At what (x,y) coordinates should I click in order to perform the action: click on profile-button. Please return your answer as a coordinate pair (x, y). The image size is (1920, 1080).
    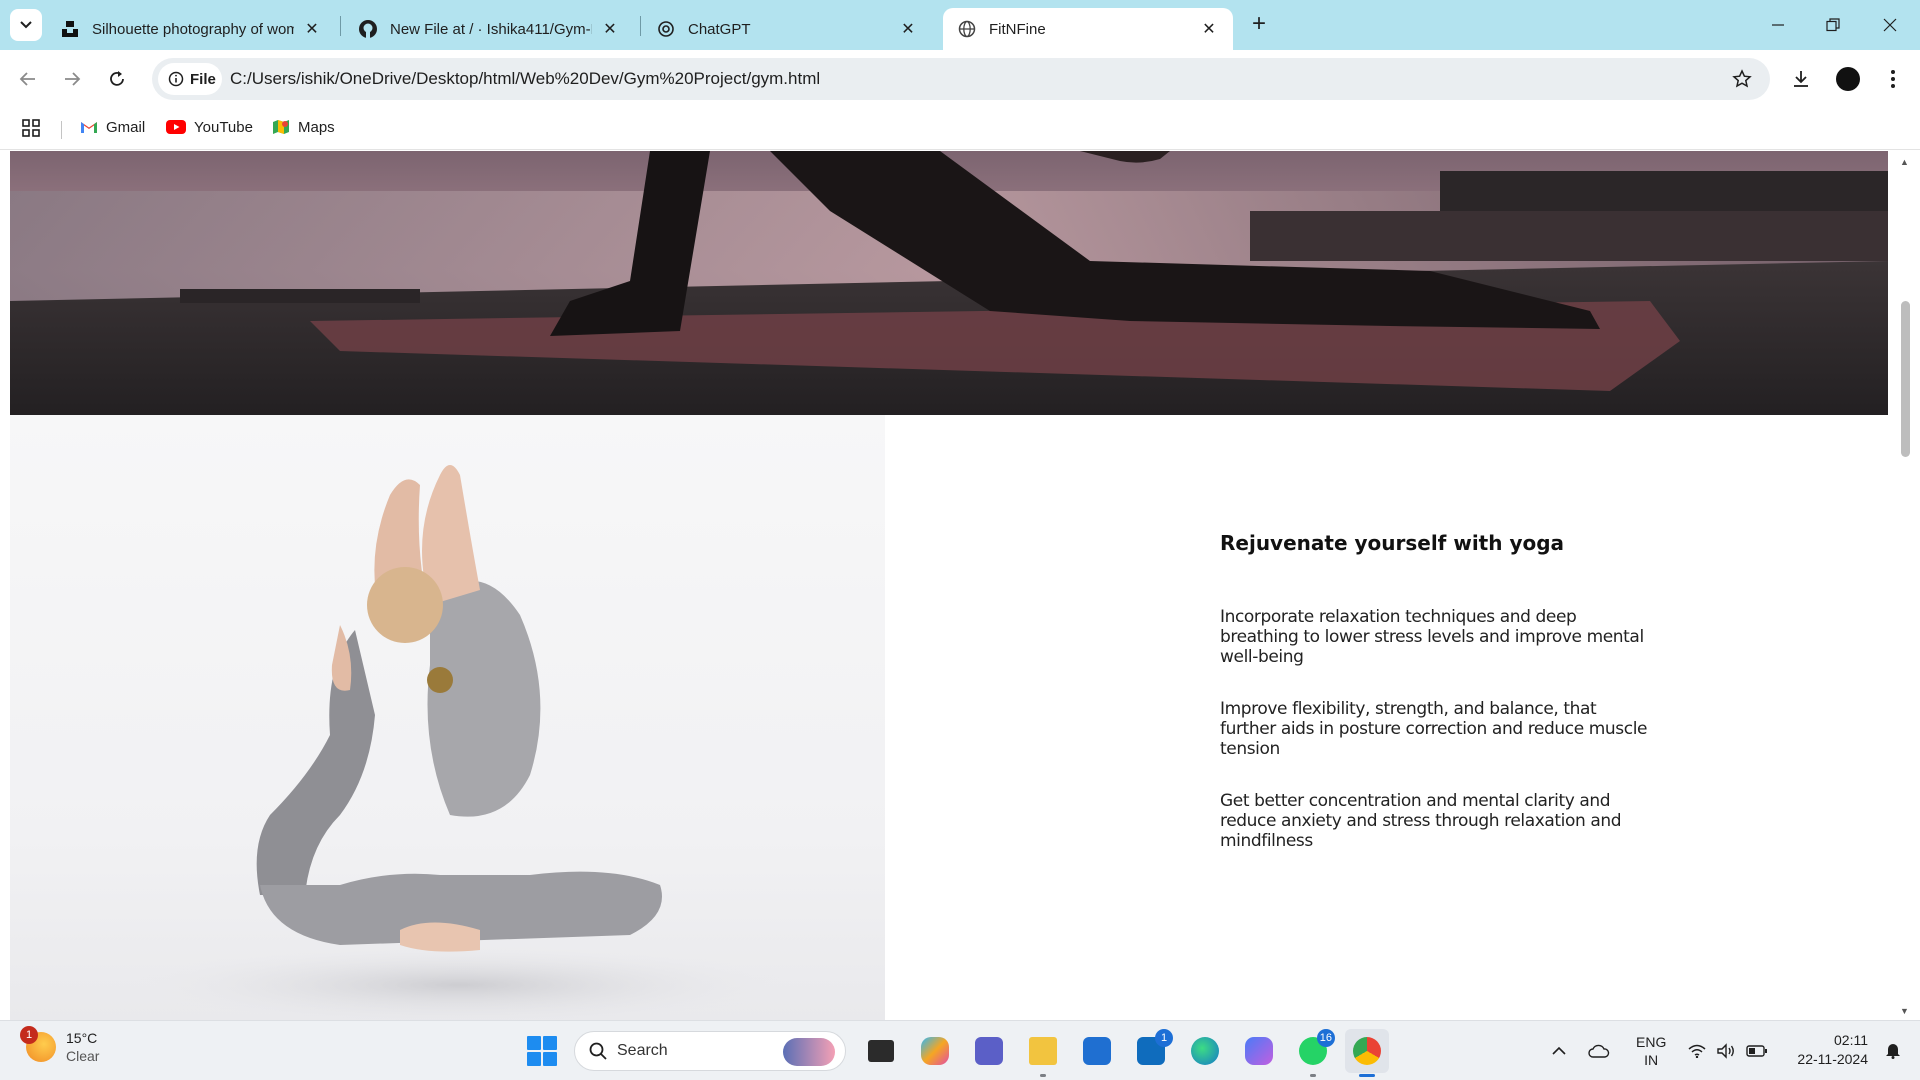
    Looking at the image, I should click on (1848, 79).